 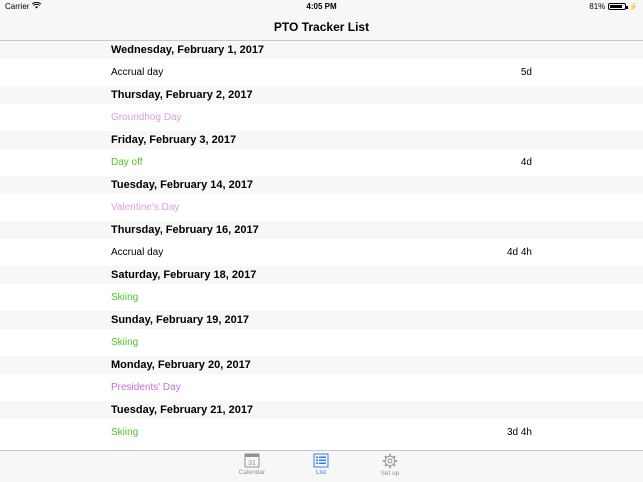 I want to click on list-icon, so click(x=321, y=460).